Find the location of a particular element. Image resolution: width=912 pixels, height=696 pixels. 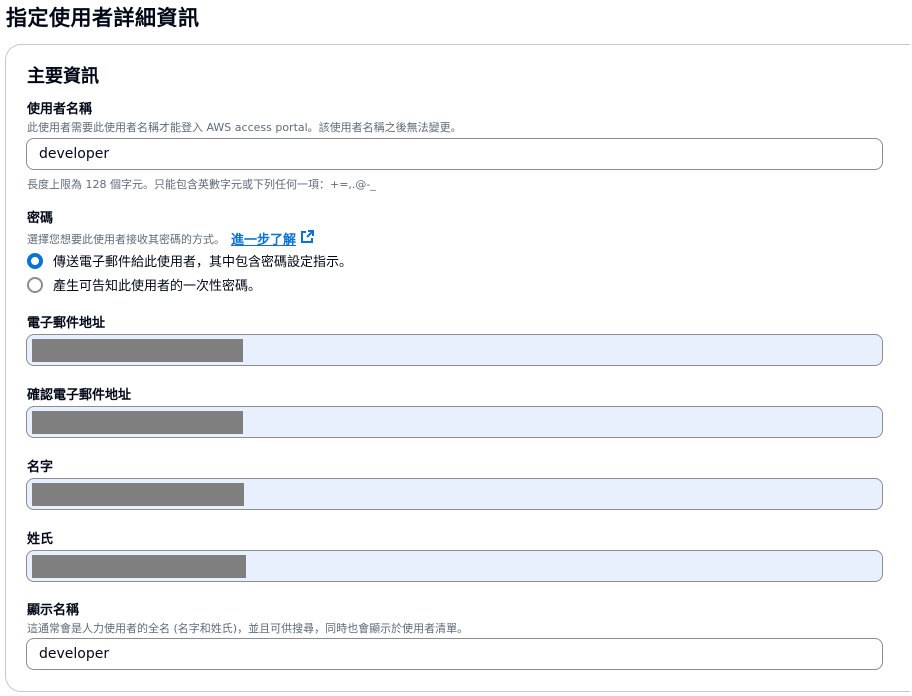

radio-option-email-label: 傳送電子郵件給此使用者，其中包含密碼設定指示。 is located at coordinates (203, 262).